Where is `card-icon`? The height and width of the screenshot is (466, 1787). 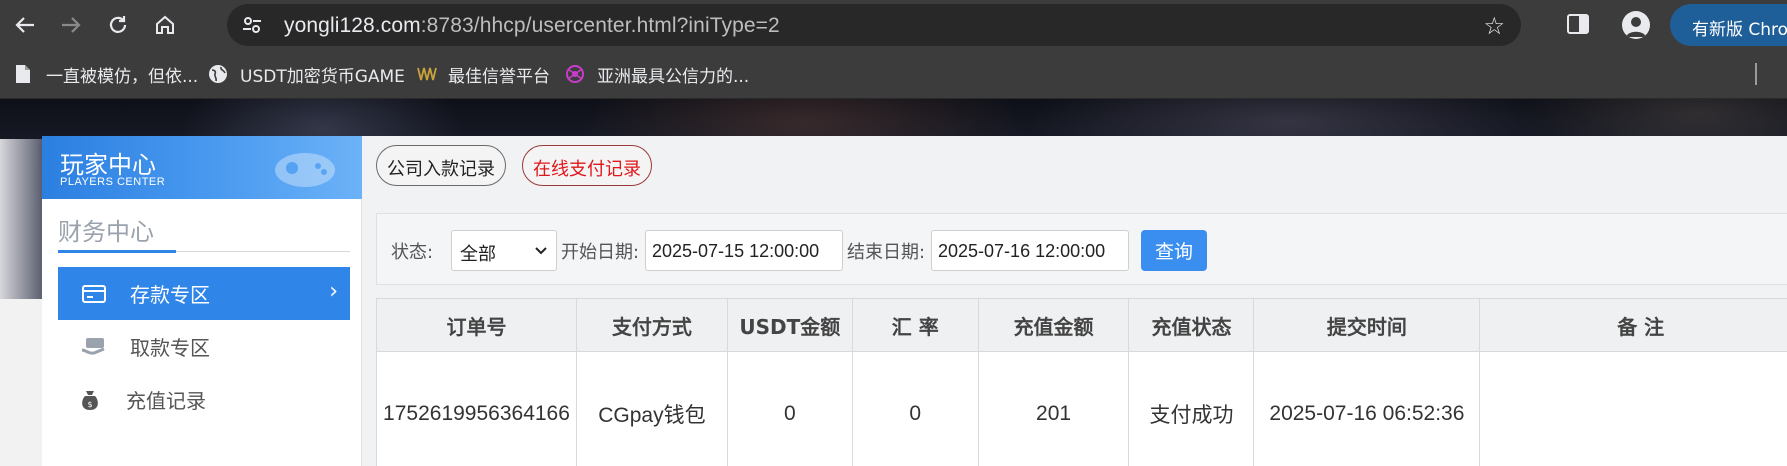
card-icon is located at coordinates (94, 294).